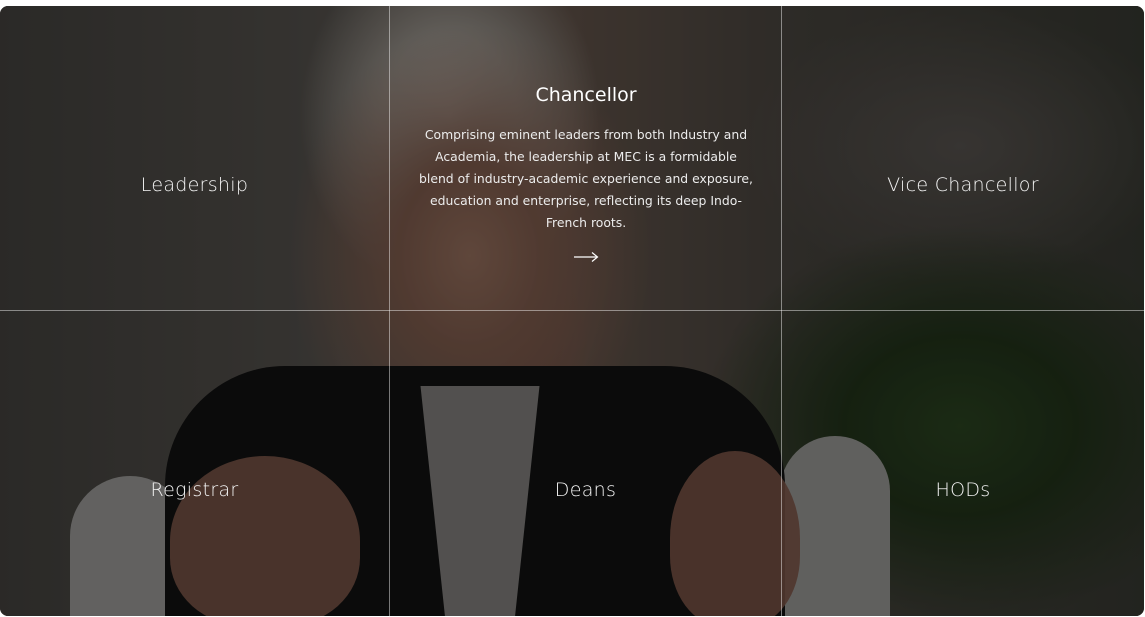 The width and height of the screenshot is (1145, 617). What do you see at coordinates (585, 490) in the screenshot?
I see `cell-label: Deans` at bounding box center [585, 490].